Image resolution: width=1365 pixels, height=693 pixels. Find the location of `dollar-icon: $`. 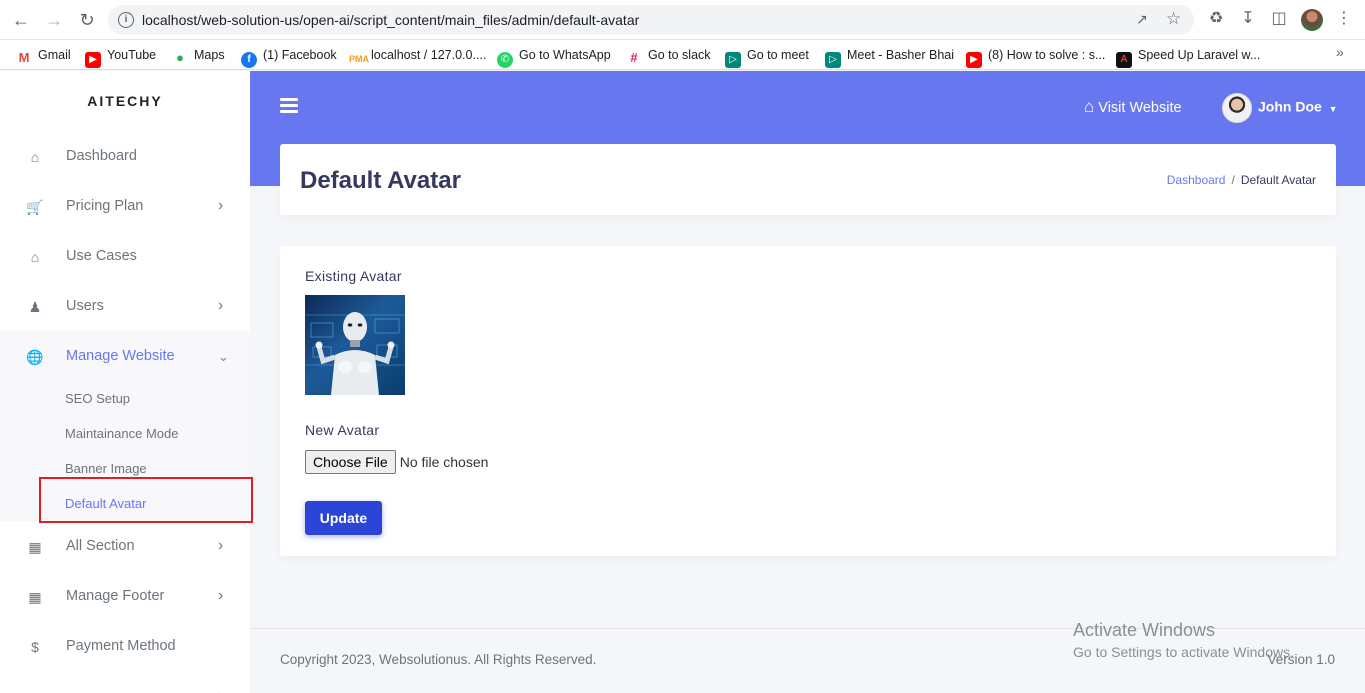

dollar-icon: $ is located at coordinates (35, 647).